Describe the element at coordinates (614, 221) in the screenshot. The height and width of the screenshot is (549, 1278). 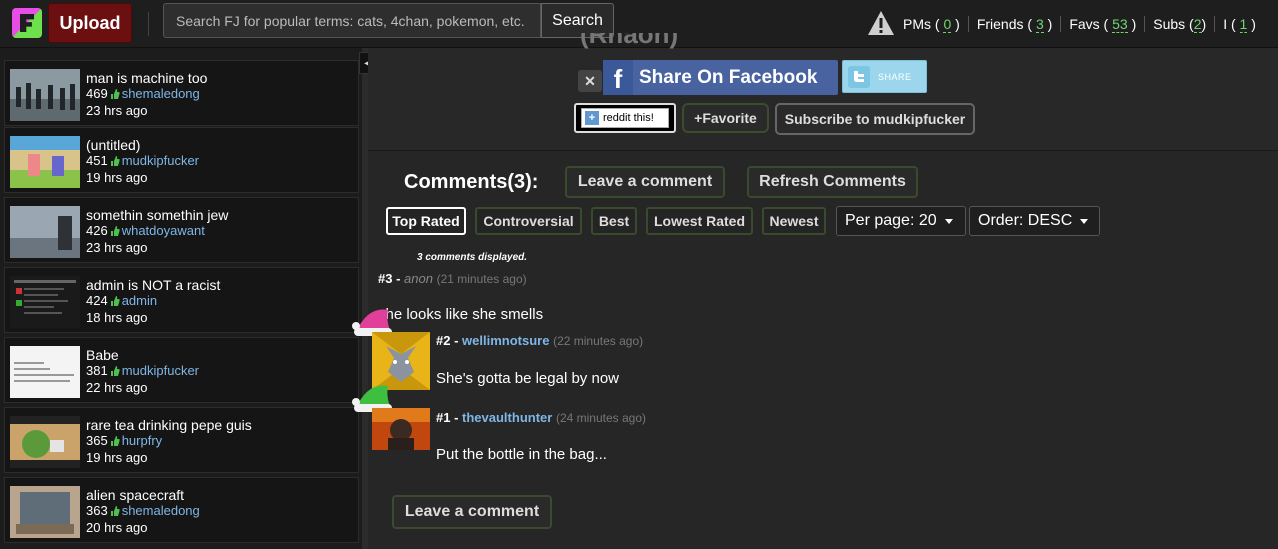
I see `sort-best: Best` at that location.